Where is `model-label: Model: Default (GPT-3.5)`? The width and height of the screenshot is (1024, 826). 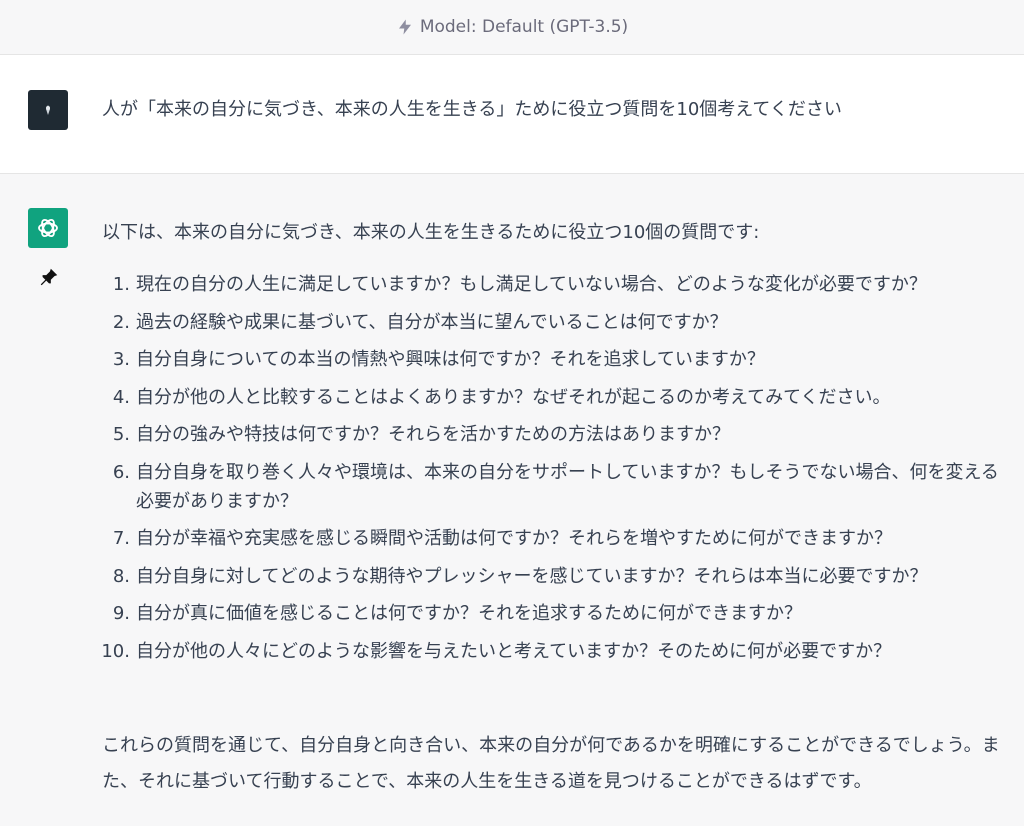 model-label: Model: Default (GPT-3.5) is located at coordinates (524, 27).